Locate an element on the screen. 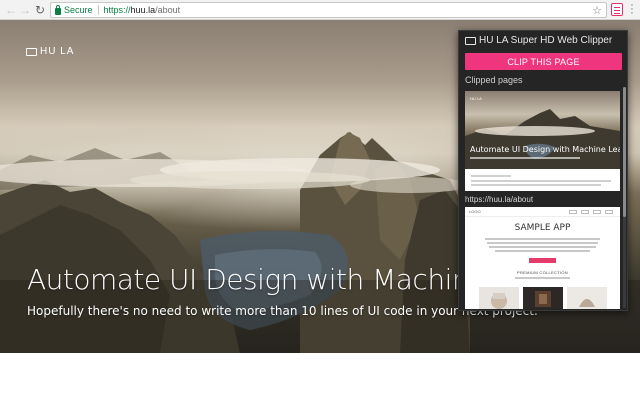 This screenshot has width=640, height=400. address-bar: Secure https:// huu.la /about ☆ is located at coordinates (328, 10).